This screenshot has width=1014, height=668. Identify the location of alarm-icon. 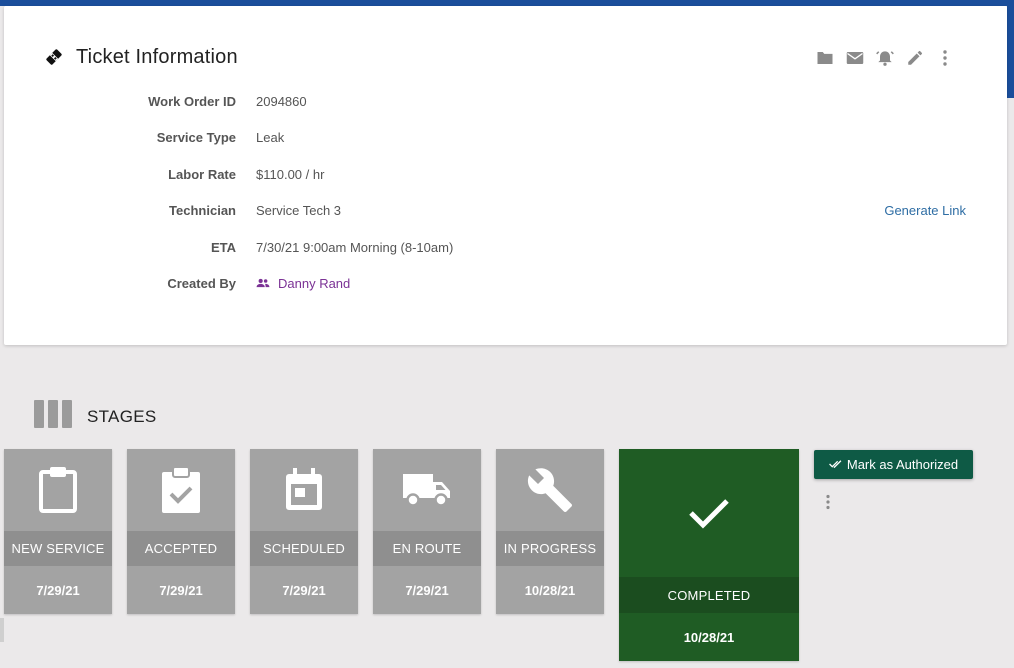
(885, 58).